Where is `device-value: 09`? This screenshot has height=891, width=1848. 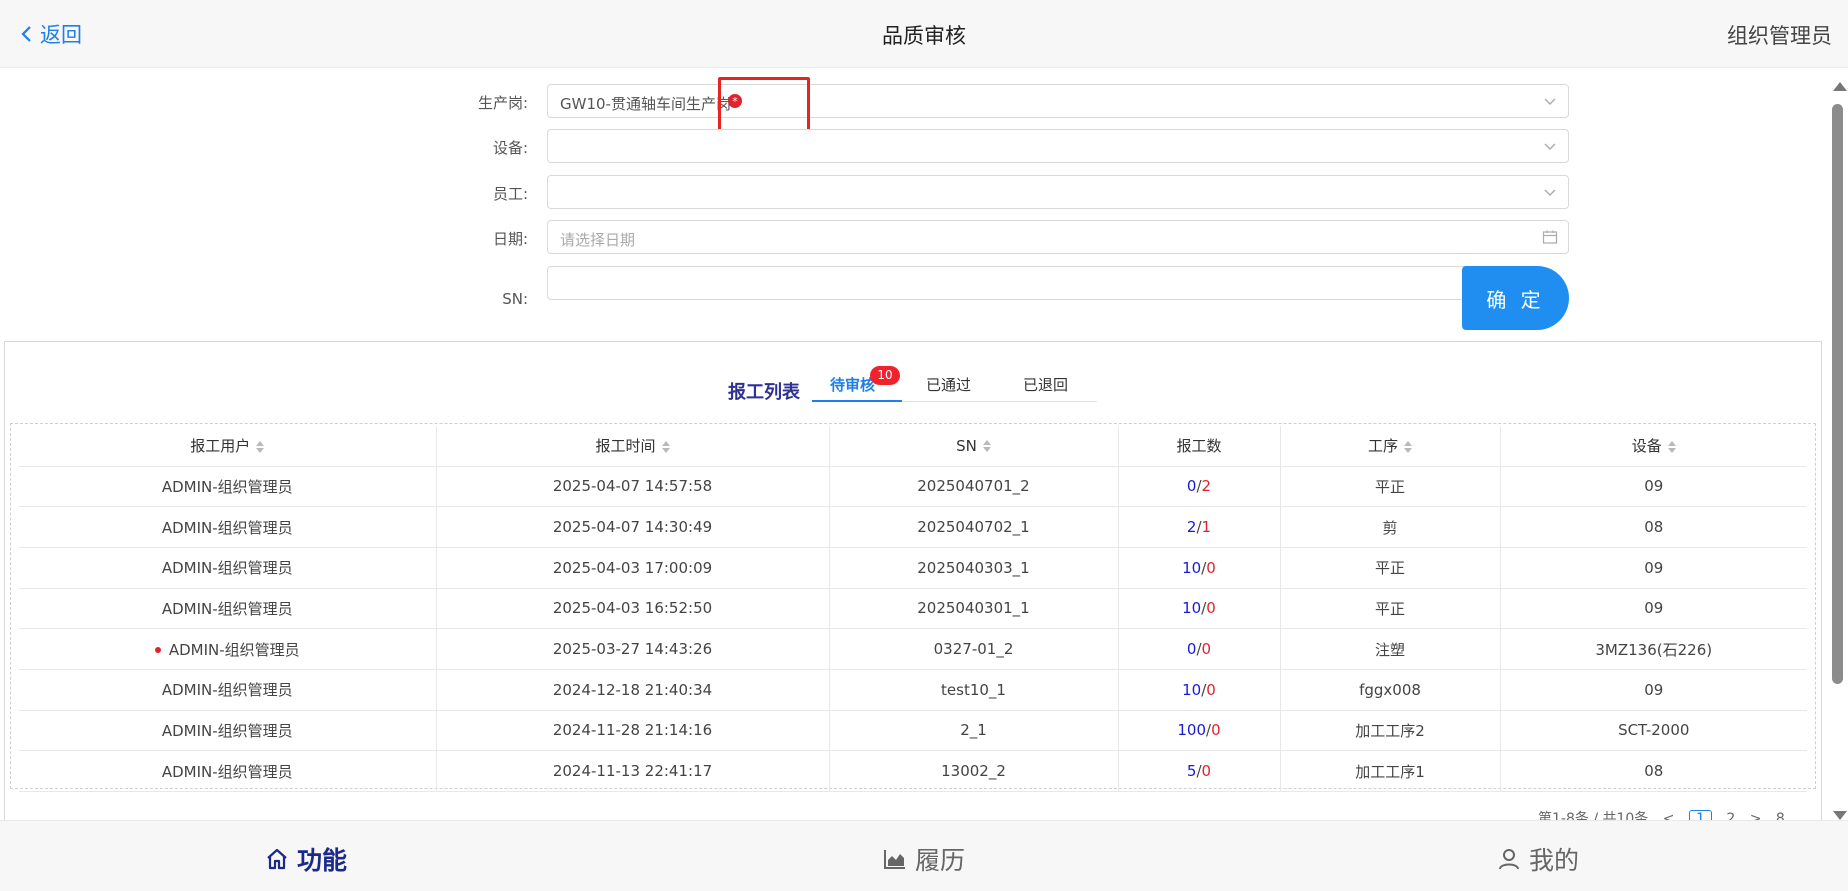 device-value: 09 is located at coordinates (1654, 486).